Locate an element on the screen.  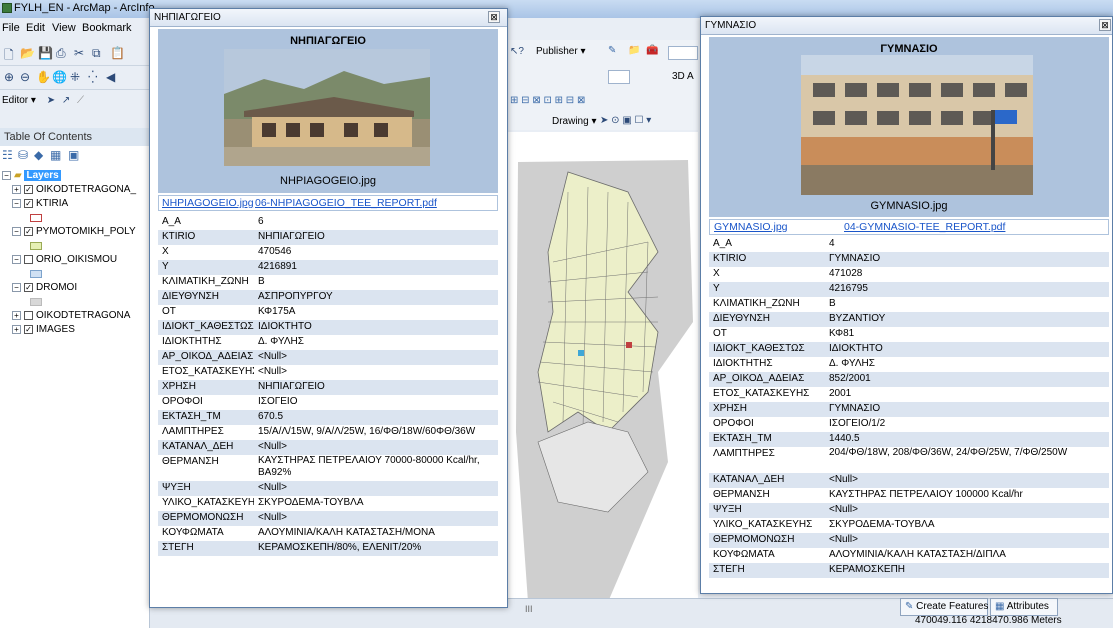
popup-heading: ΝΗΠΙΑΓΩΓΕΙΟ is located at coordinates (328, 41).